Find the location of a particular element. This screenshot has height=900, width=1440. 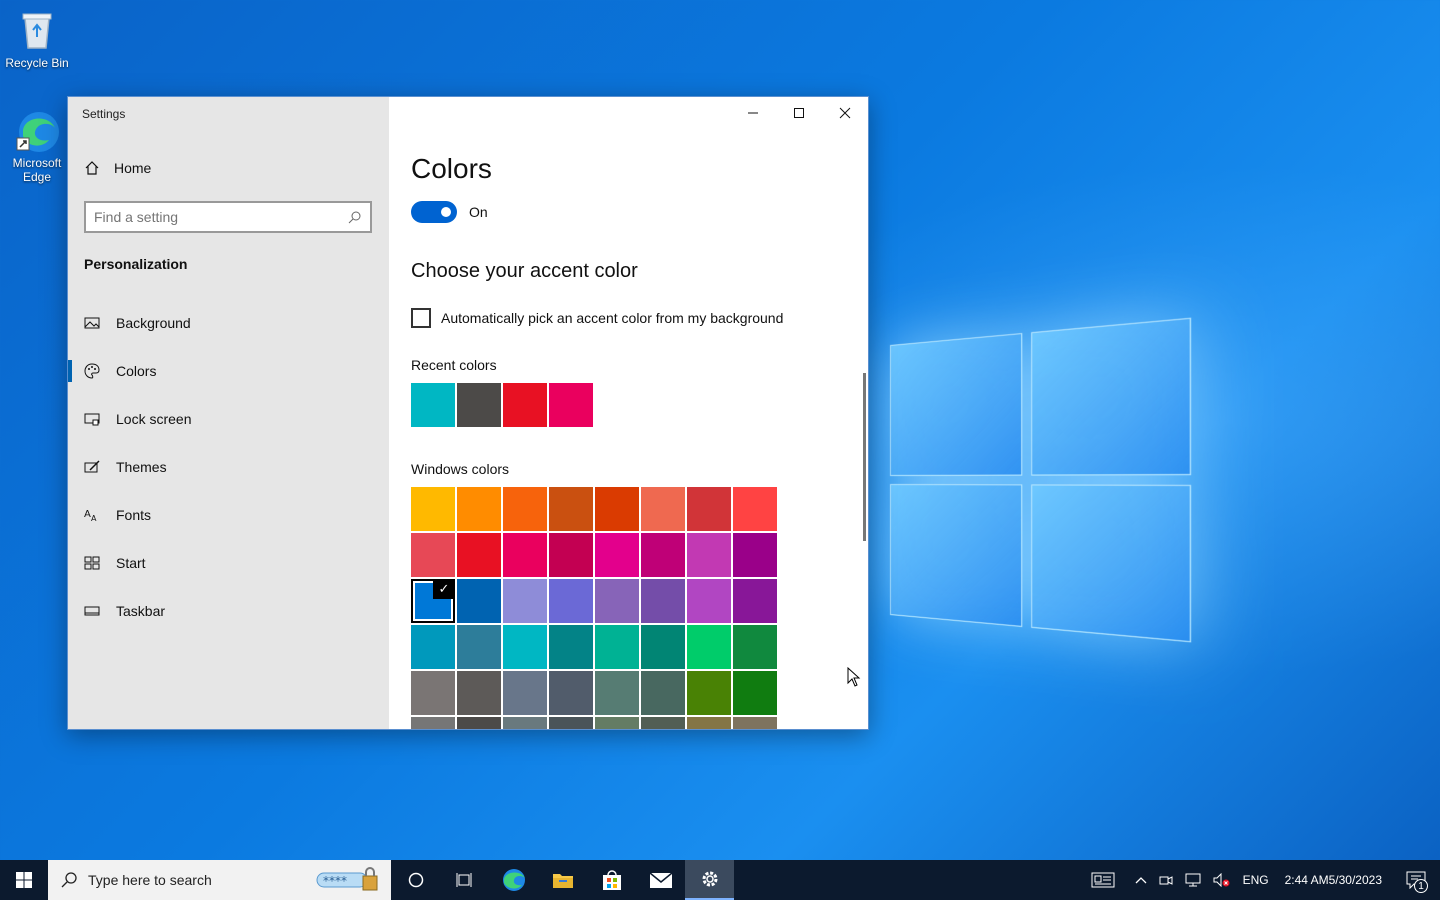

desktop-icon-edge: Microsoft Edge is located at coordinates (37, 146).